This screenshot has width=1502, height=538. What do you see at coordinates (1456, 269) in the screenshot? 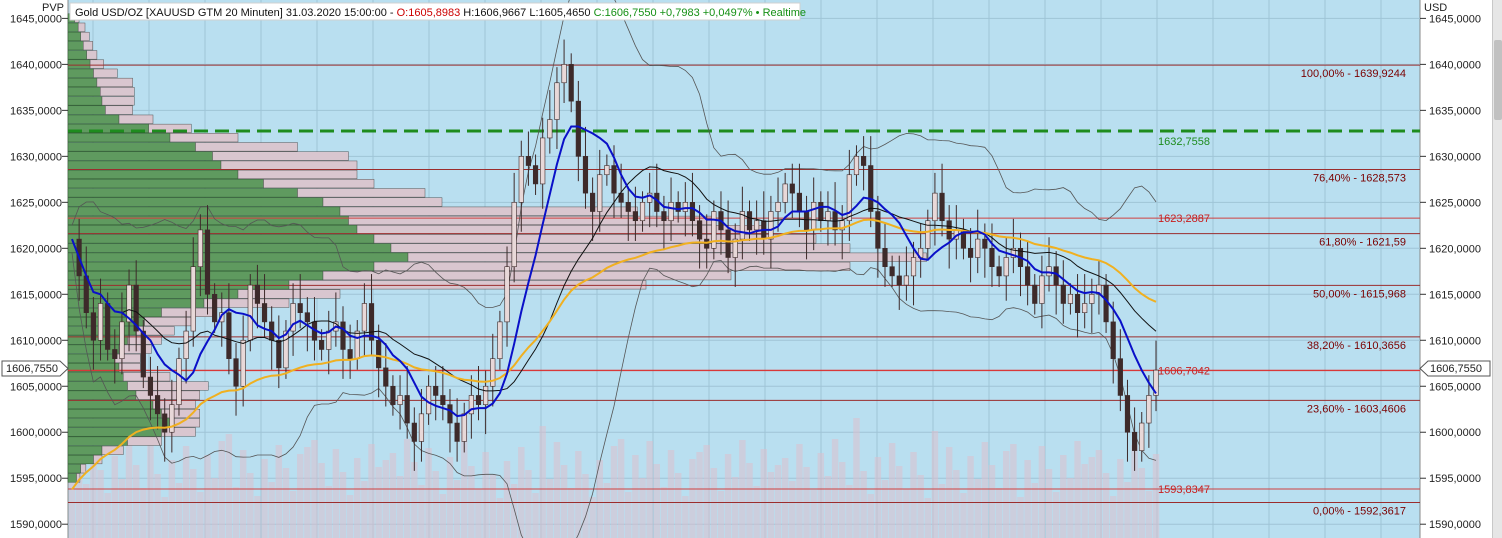
I see `right-price-axis` at bounding box center [1456, 269].